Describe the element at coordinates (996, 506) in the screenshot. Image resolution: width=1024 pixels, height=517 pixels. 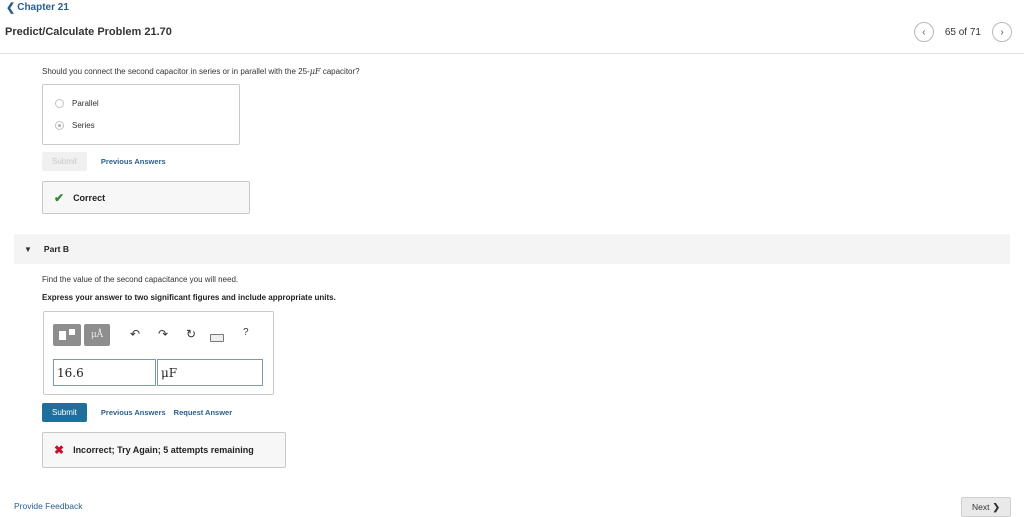
I see `chevron-right-icon: ❯` at that location.